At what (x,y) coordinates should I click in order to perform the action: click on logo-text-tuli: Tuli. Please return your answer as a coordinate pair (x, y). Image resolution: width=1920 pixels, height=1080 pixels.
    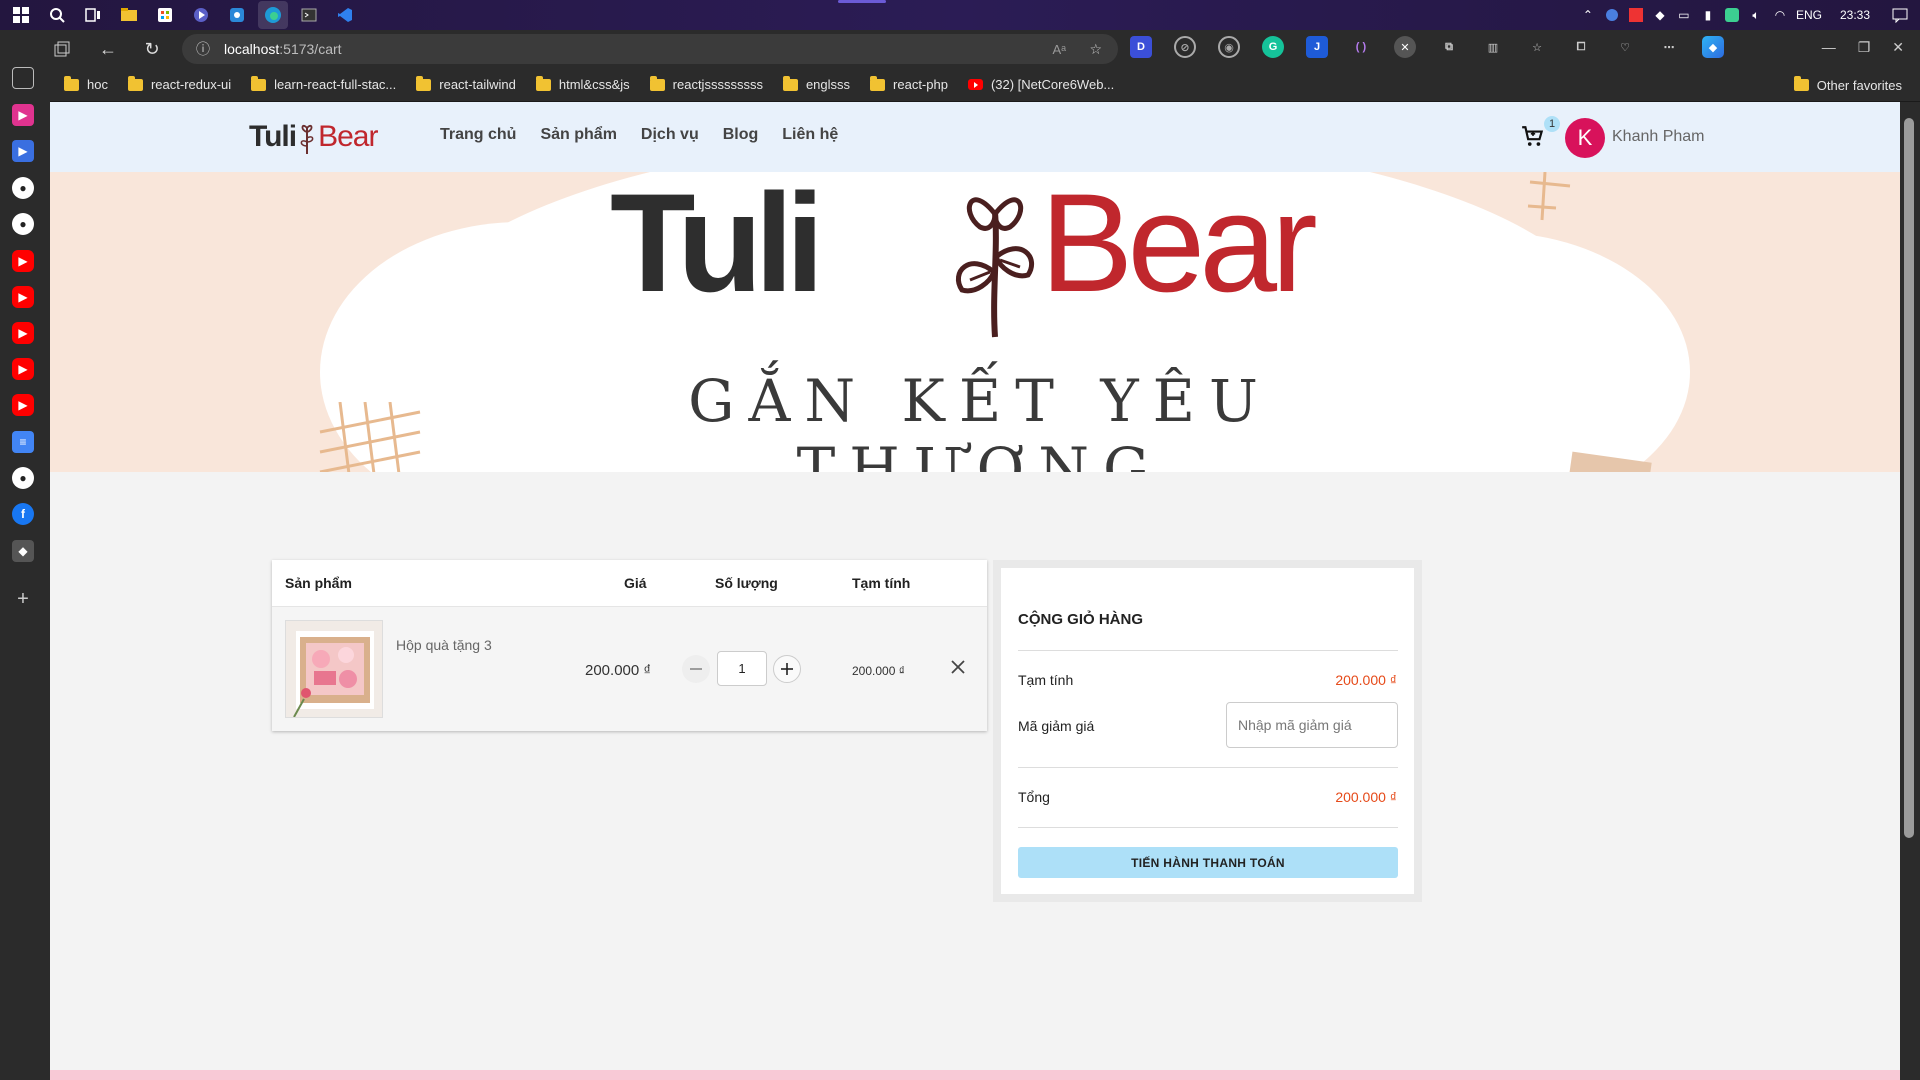
    Looking at the image, I should click on (273, 136).